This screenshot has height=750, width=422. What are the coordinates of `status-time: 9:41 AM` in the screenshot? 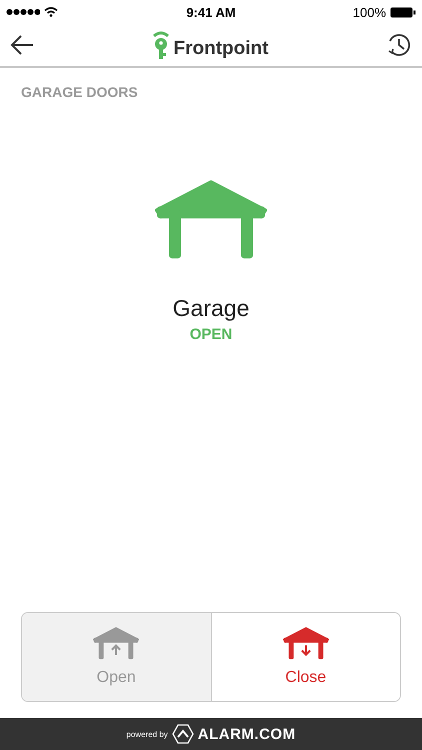 It's located at (211, 12).